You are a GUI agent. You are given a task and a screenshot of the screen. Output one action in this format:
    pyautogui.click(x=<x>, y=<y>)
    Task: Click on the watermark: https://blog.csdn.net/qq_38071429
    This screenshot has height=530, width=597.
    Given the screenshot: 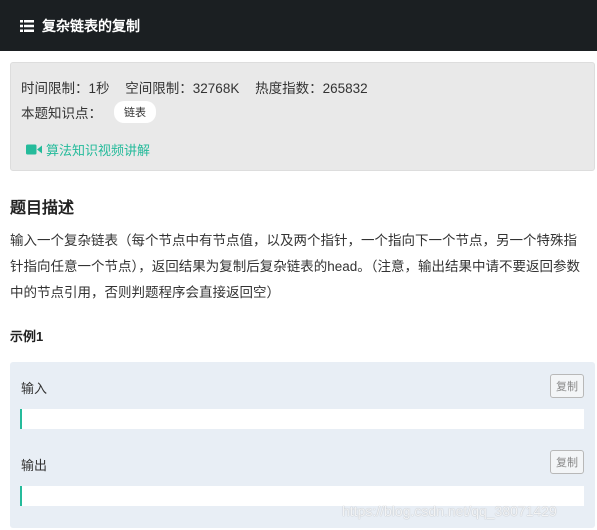 What is the action you would take?
    pyautogui.click(x=449, y=511)
    